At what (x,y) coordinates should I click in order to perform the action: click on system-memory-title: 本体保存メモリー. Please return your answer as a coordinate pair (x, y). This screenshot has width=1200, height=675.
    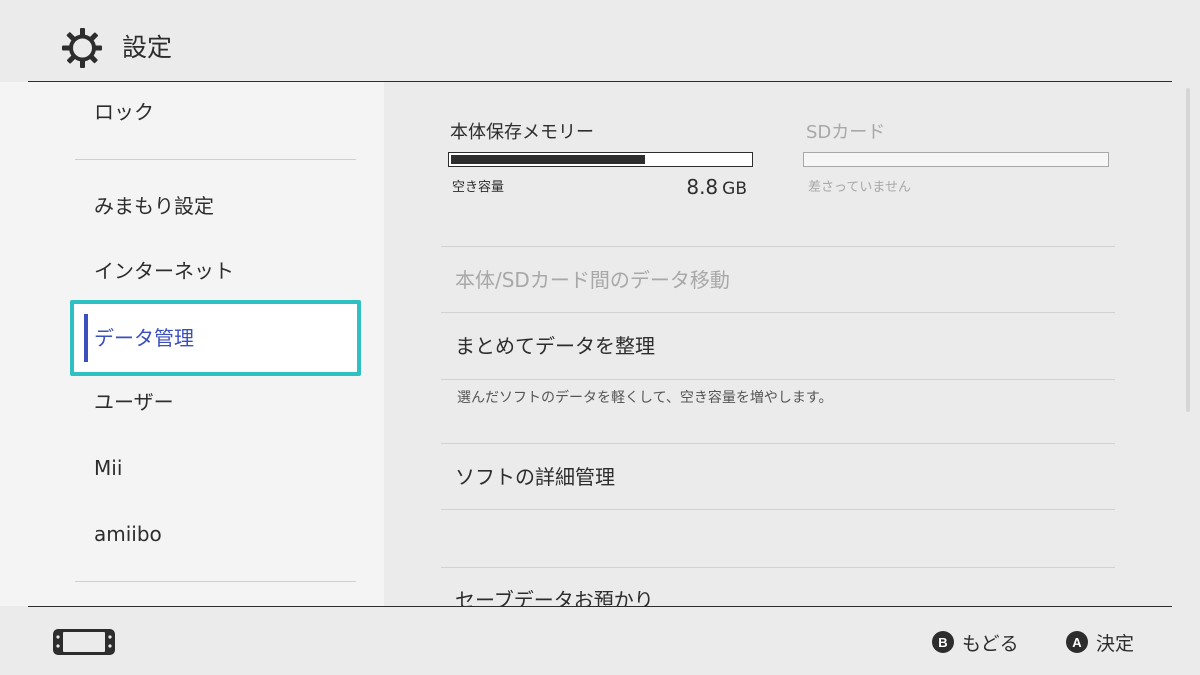
    Looking at the image, I should click on (522, 132).